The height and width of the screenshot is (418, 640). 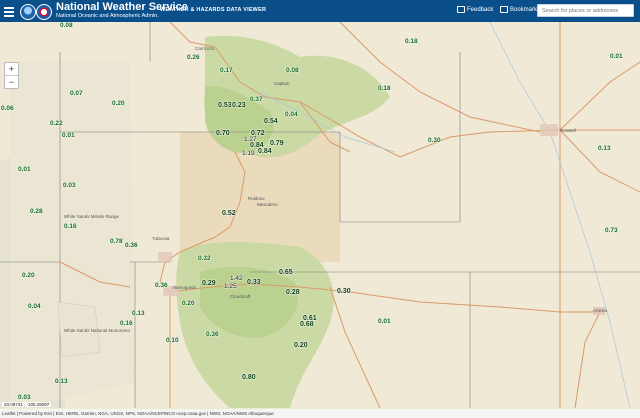 I want to click on precip-value: 0.33, so click(x=254, y=282).